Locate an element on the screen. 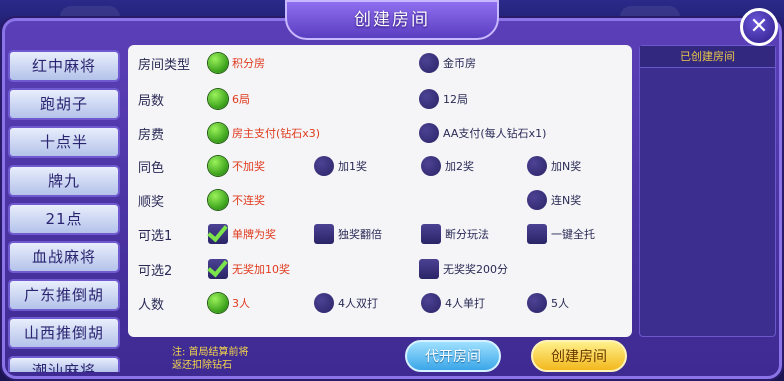  option-row-label: 局数 is located at coordinates (151, 101).